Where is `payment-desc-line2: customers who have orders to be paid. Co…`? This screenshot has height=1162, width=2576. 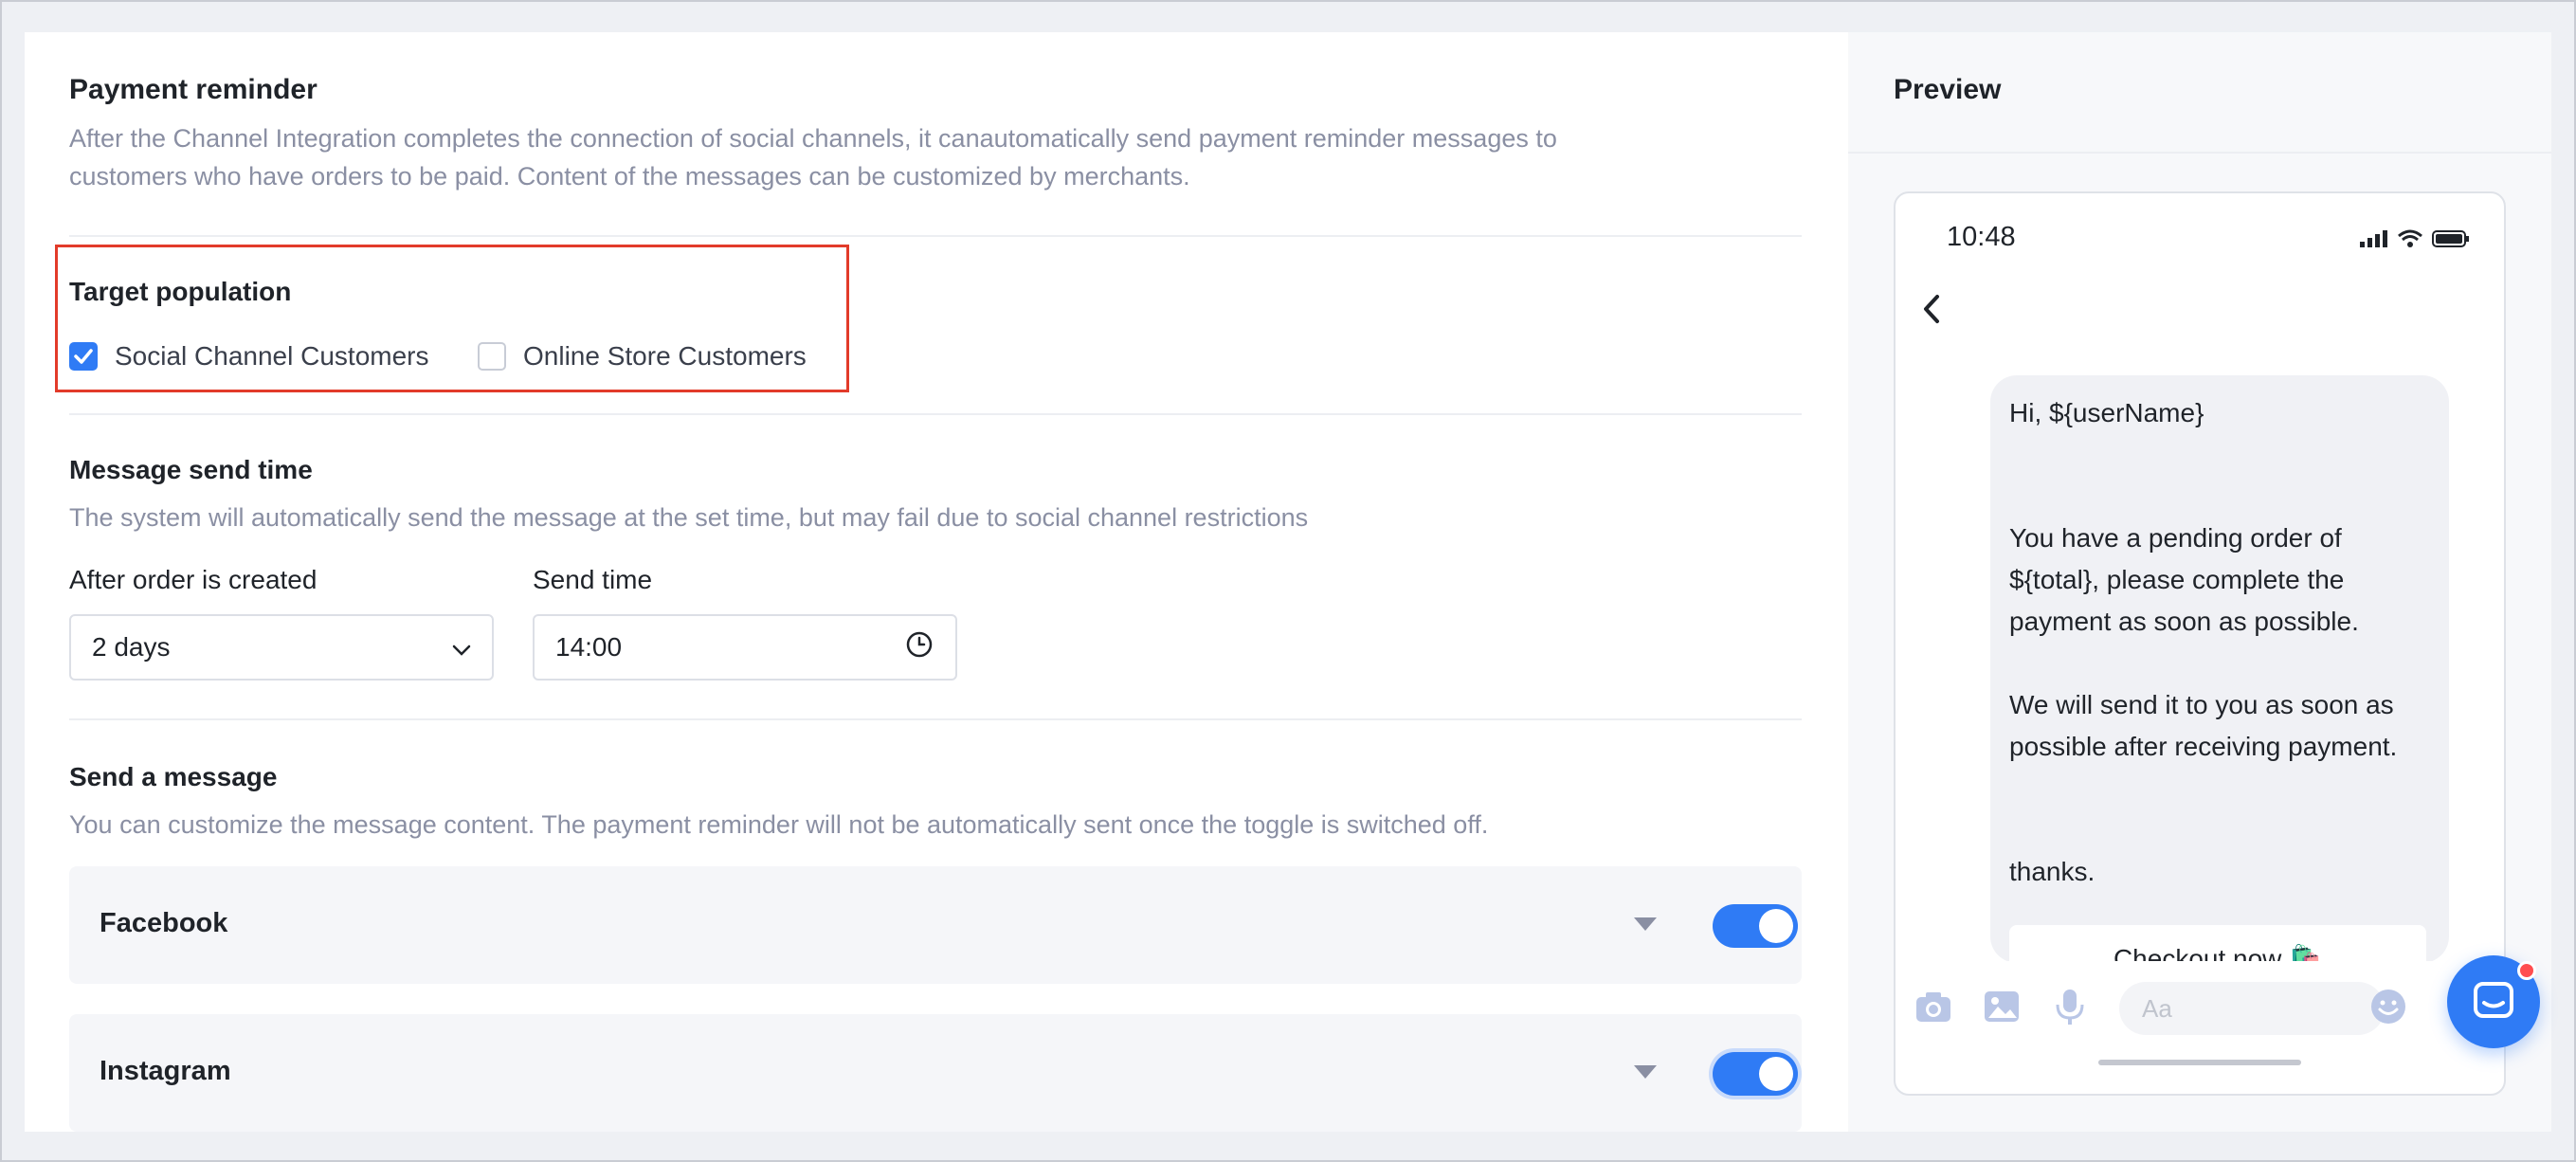
payment-desc-line2: customers who have orders to be paid. Co… is located at coordinates (629, 176).